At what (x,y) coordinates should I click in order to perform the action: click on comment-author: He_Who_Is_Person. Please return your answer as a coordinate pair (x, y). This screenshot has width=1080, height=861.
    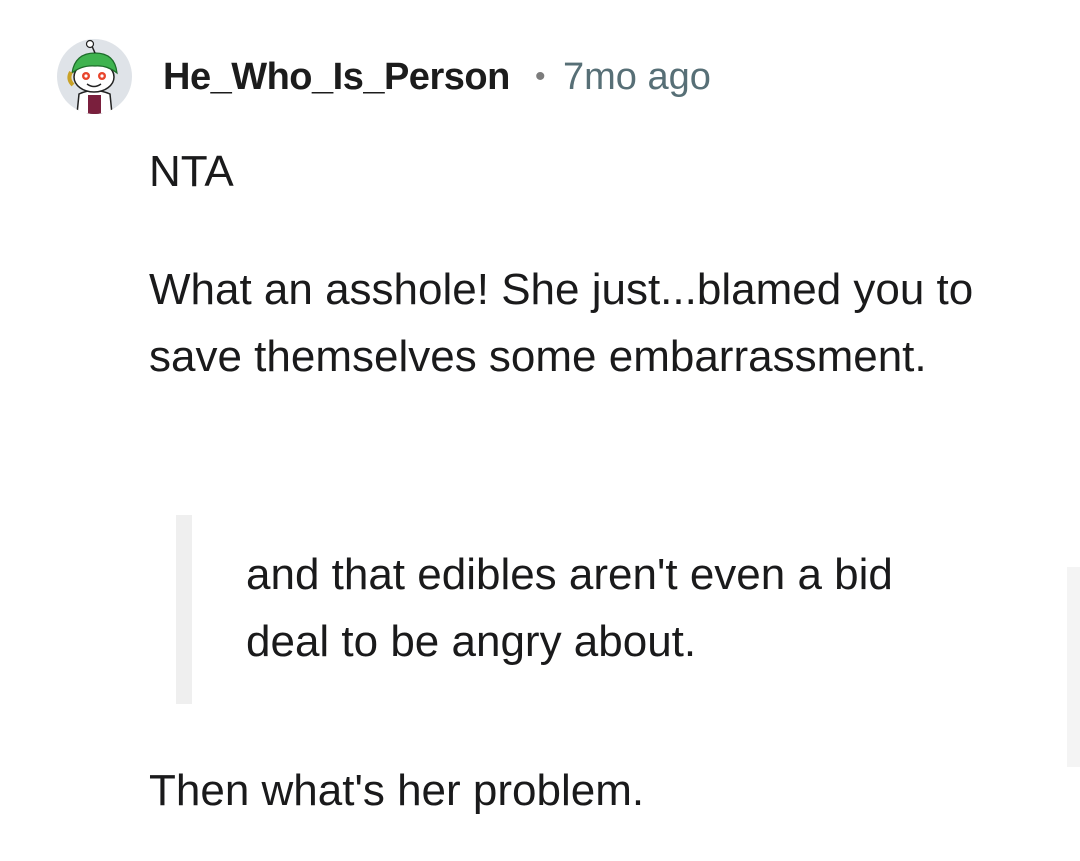
    Looking at the image, I should click on (336, 77).